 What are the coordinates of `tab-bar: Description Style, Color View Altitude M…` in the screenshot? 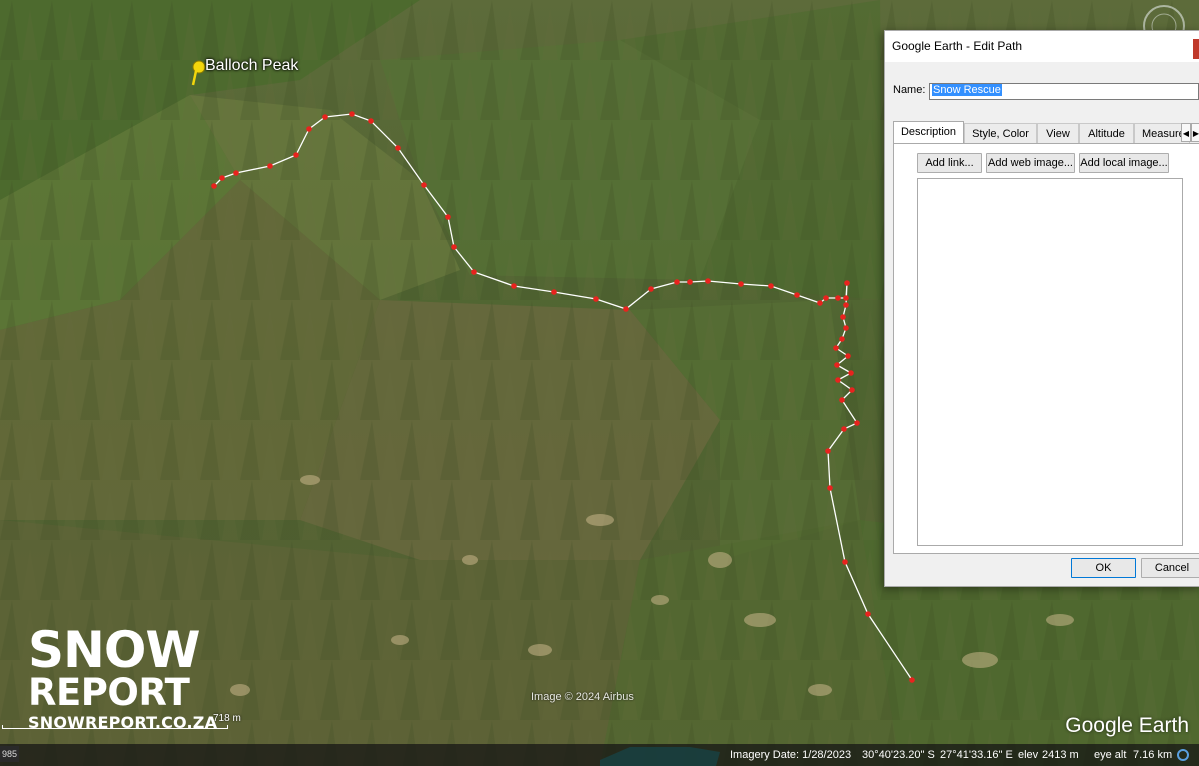 It's located at (1046, 132).